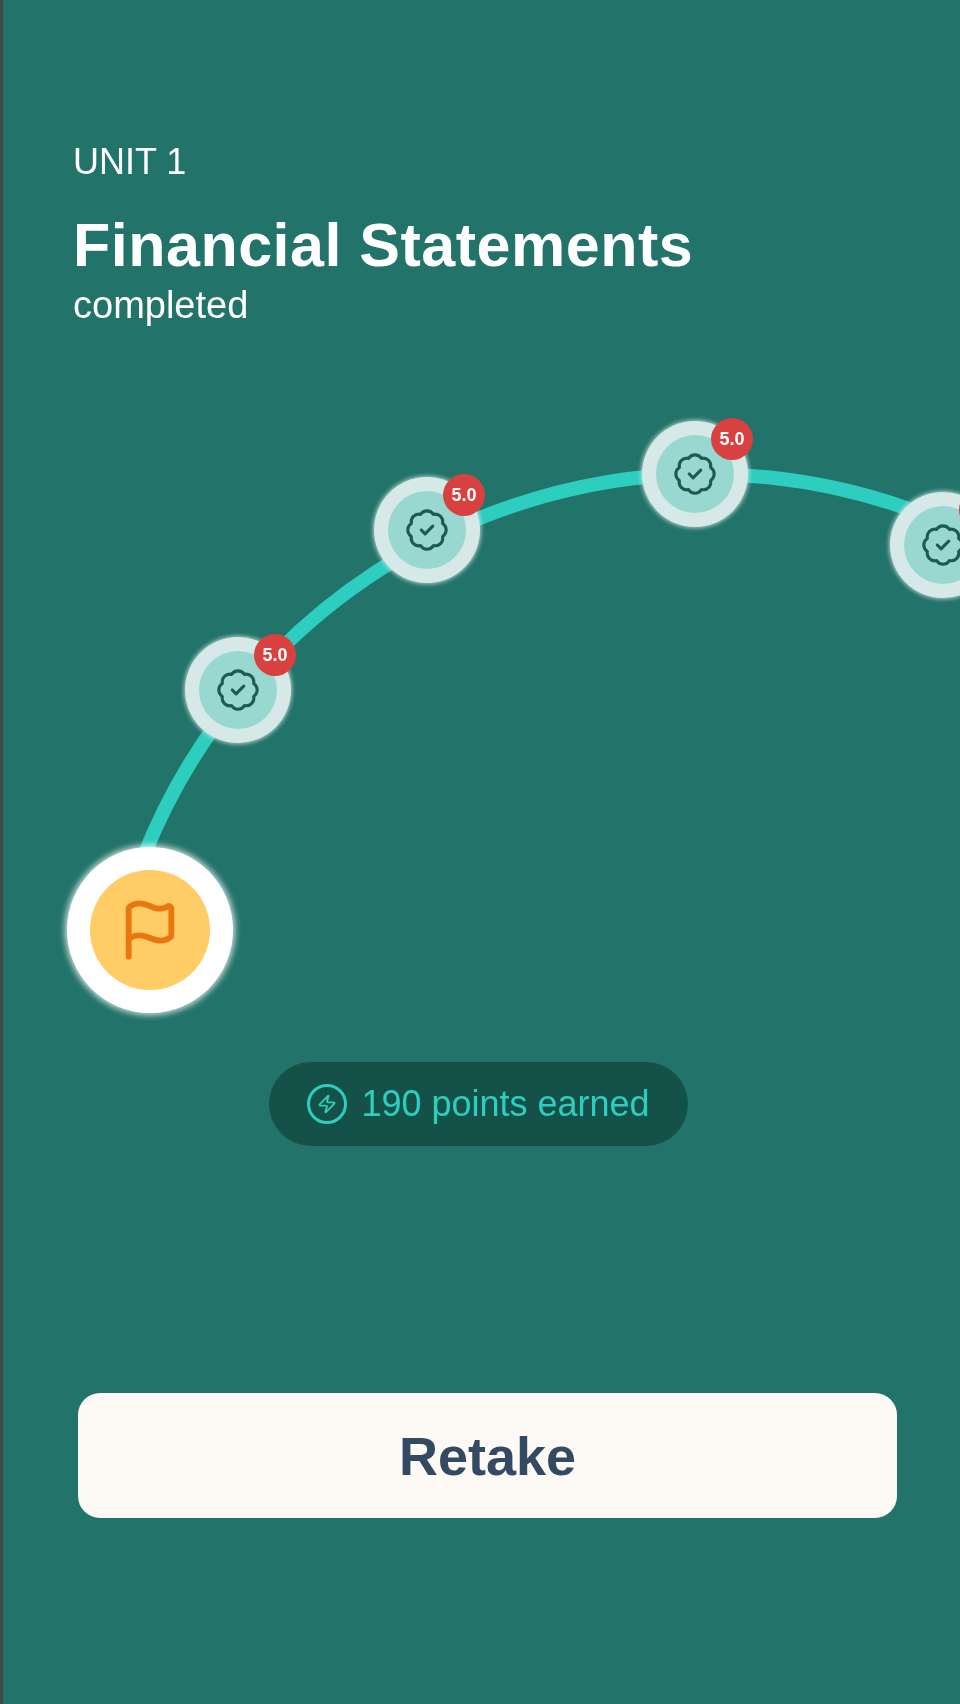  Describe the element at coordinates (487, 1455) in the screenshot. I see `retake-button: Retake` at that location.